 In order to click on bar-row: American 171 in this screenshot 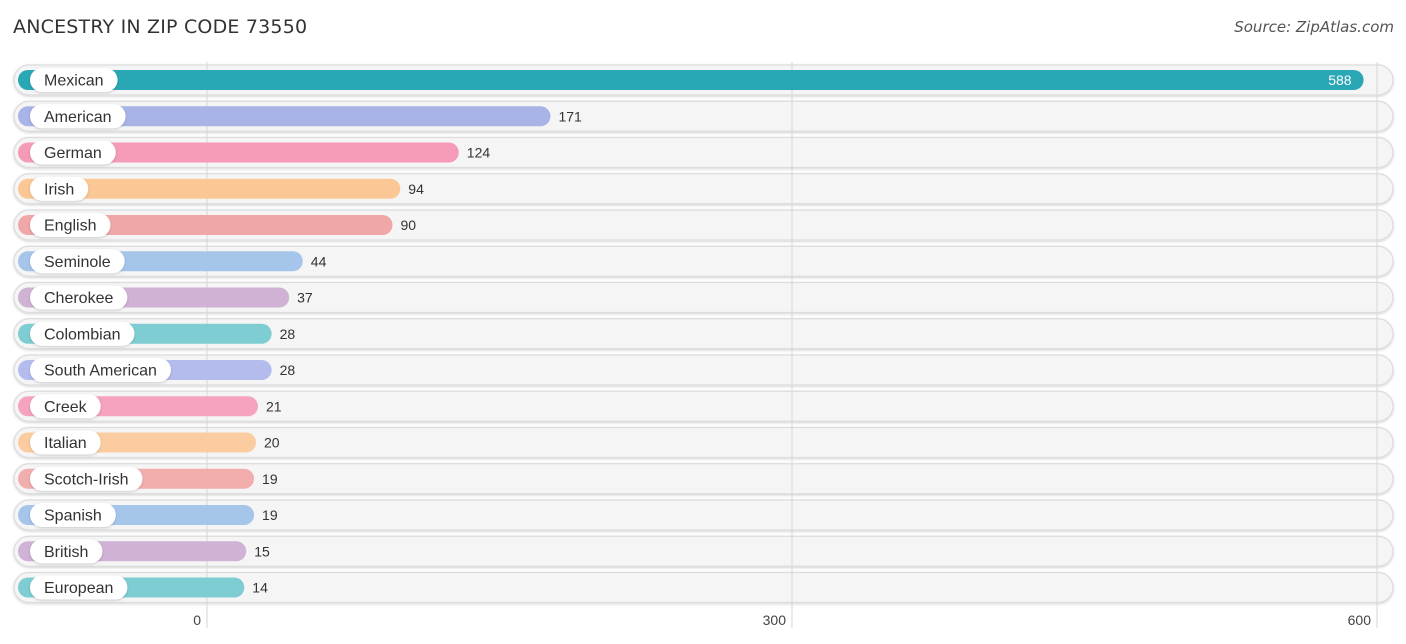, I will do `click(300, 116)`.